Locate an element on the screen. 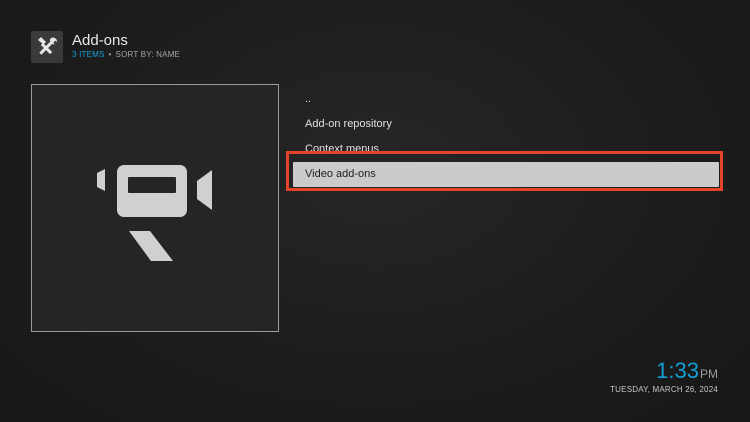  list-item-addon-repository: Add-on repository is located at coordinates (506, 124).